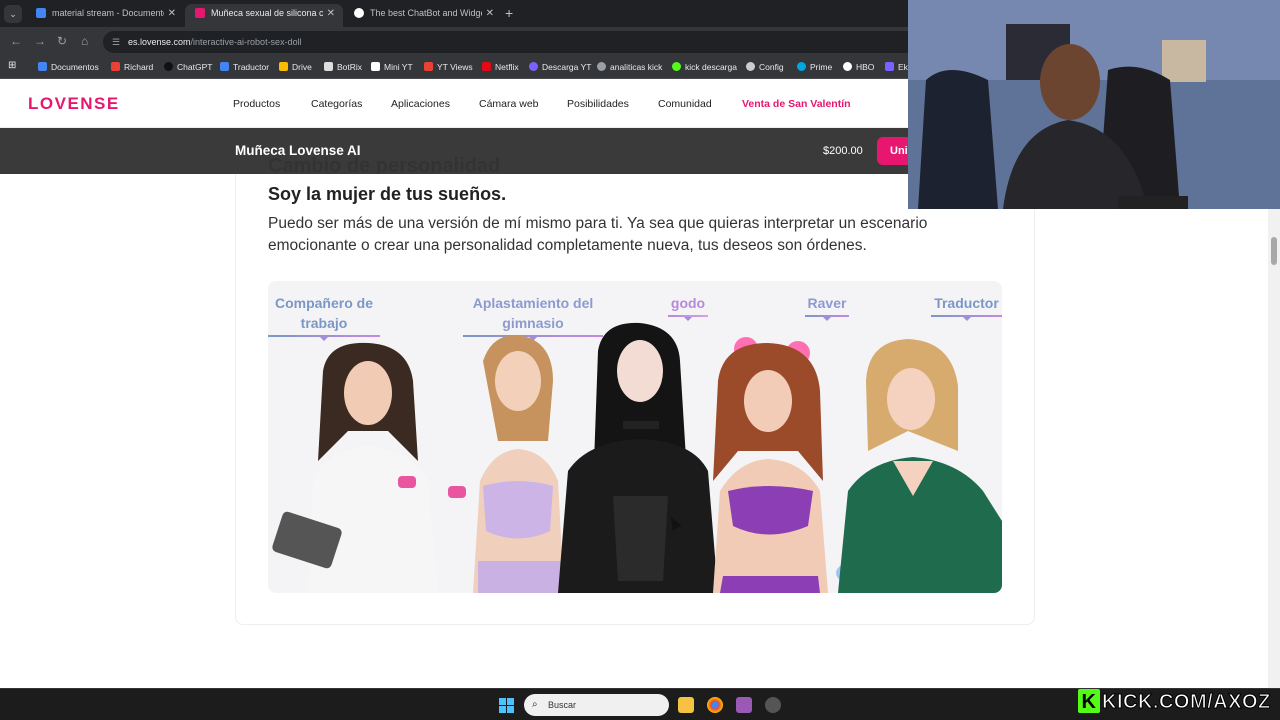 The image size is (1280, 720). I want to click on kick-logo-icon: K, so click(1089, 701).